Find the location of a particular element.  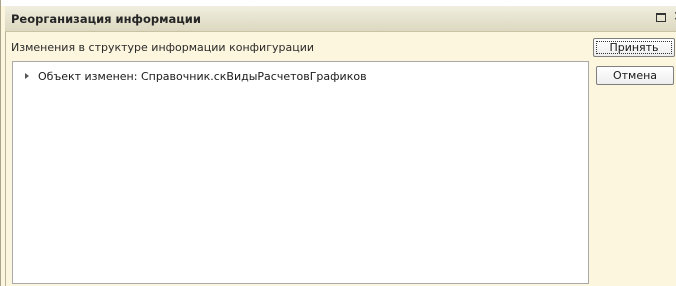

focus-rect is located at coordinates (634, 47).